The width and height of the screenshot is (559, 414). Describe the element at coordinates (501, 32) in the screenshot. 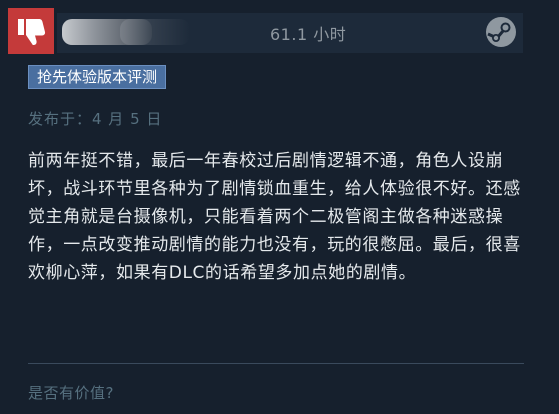

I see `steam-icon` at that location.